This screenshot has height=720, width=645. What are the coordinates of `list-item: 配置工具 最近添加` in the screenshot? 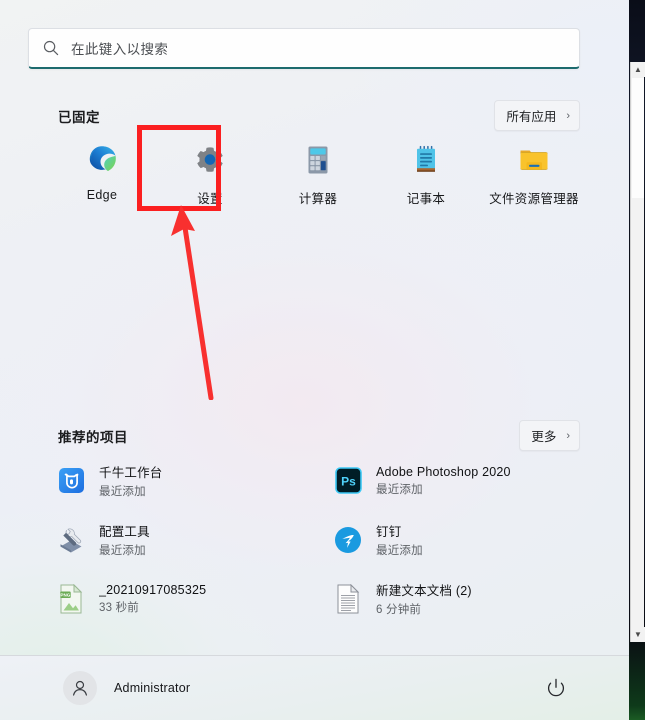 It's located at (187, 539).